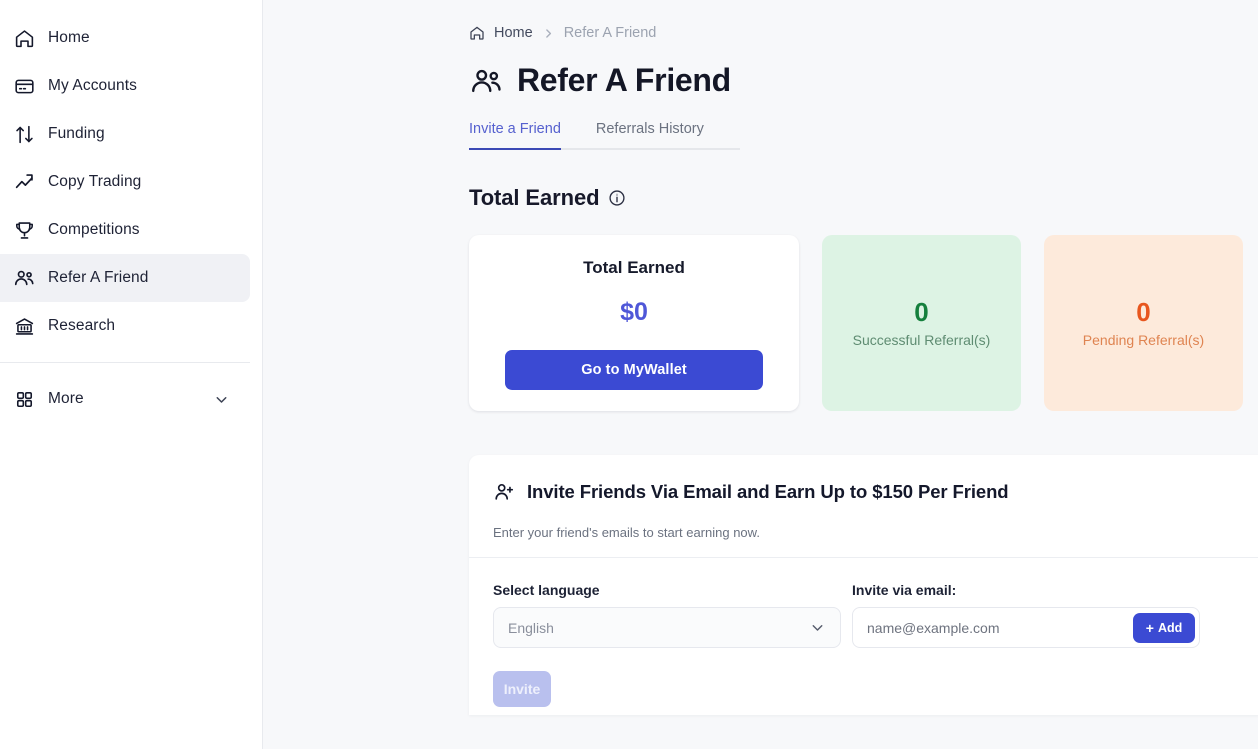 The width and height of the screenshot is (1258, 749). What do you see at coordinates (24, 326) in the screenshot?
I see `bank-icon` at bounding box center [24, 326].